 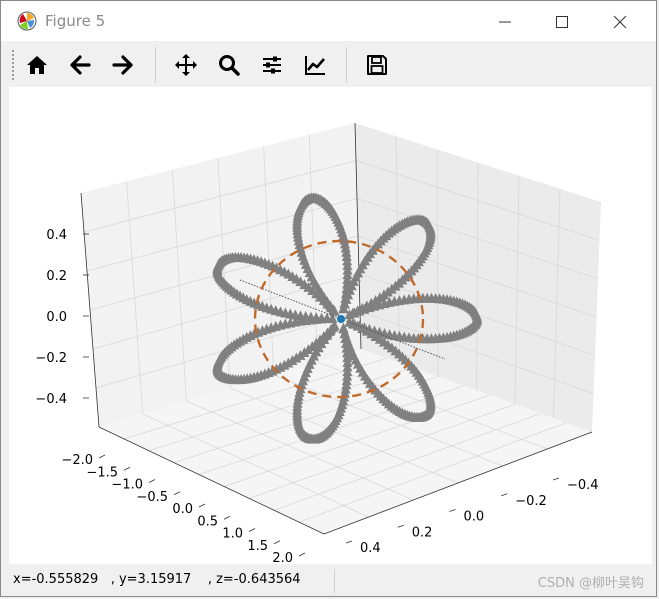 I want to click on z-tick-label: −0.2, so click(x=51, y=358).